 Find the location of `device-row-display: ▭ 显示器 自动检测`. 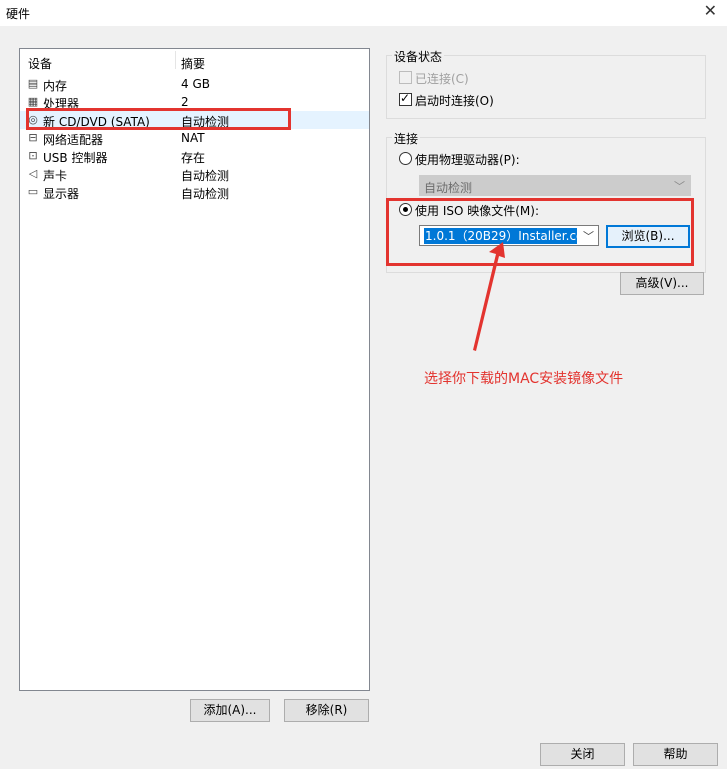

device-row-display: ▭ 显示器 自动检测 is located at coordinates (194, 192).